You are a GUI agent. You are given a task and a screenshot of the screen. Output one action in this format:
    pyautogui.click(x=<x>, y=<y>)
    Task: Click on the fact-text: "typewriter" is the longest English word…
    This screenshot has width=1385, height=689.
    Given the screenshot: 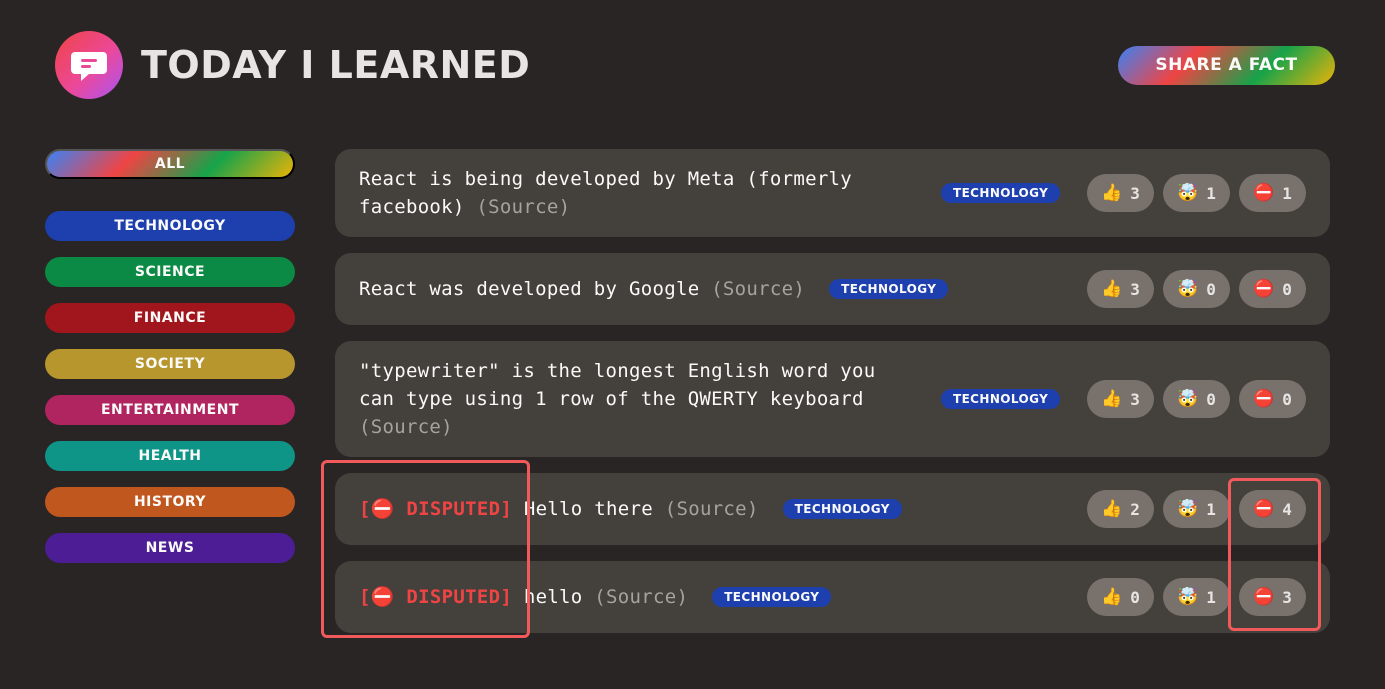 What is the action you would take?
    pyautogui.click(x=639, y=399)
    